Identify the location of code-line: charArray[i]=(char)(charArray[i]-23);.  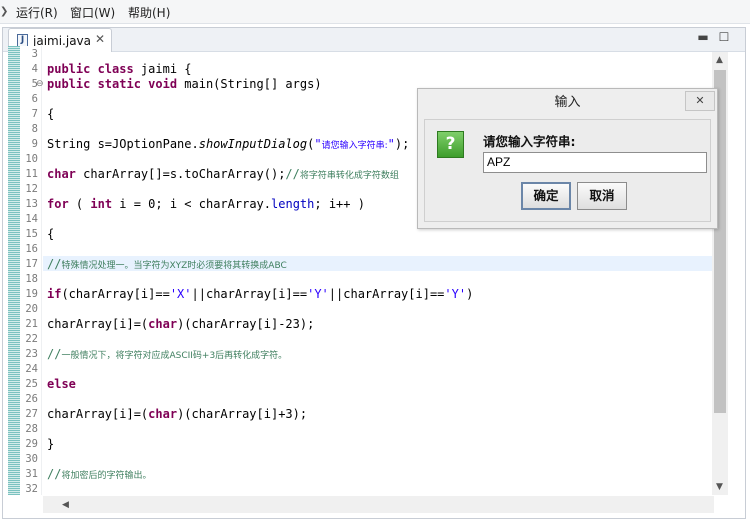
(180, 324).